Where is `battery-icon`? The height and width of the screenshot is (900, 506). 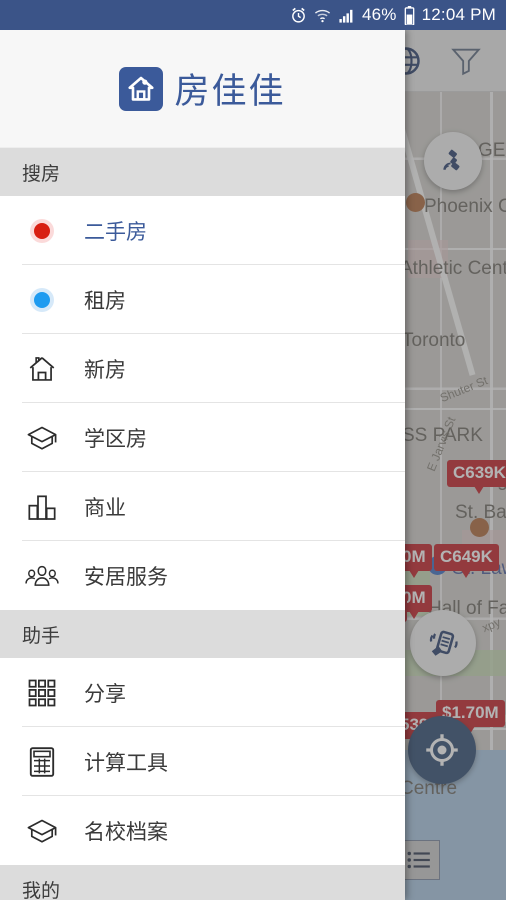
battery-icon is located at coordinates (409, 15).